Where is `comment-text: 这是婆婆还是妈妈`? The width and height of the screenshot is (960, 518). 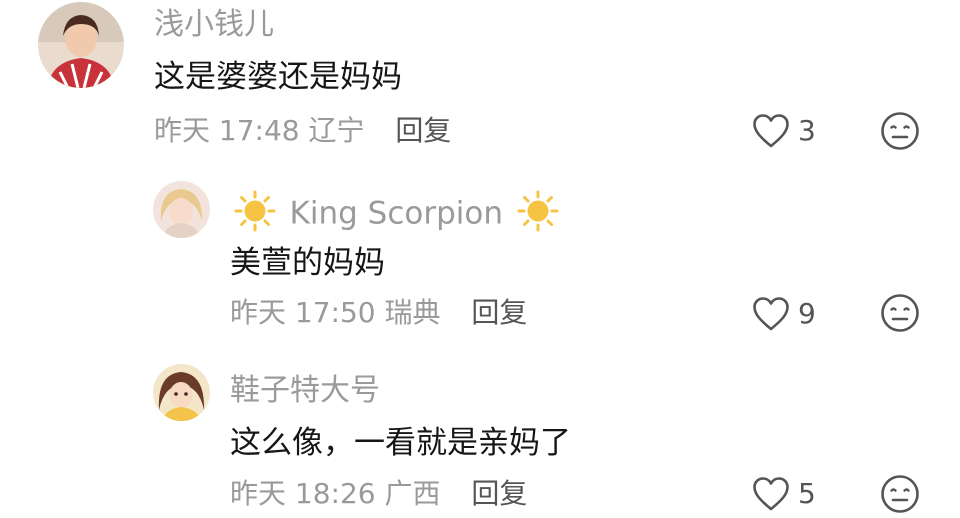 comment-text: 这是婆婆还是妈妈 is located at coordinates (278, 77).